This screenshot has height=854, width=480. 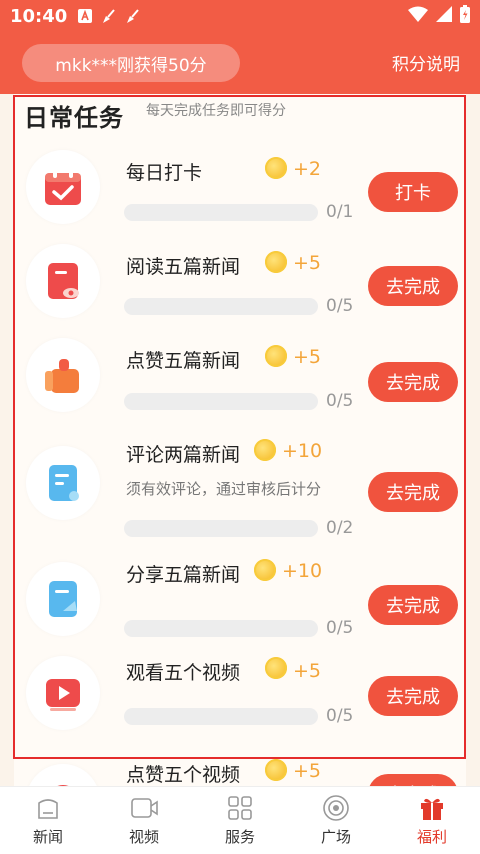 I want to click on comment-doc-icon, so click(x=63, y=483).